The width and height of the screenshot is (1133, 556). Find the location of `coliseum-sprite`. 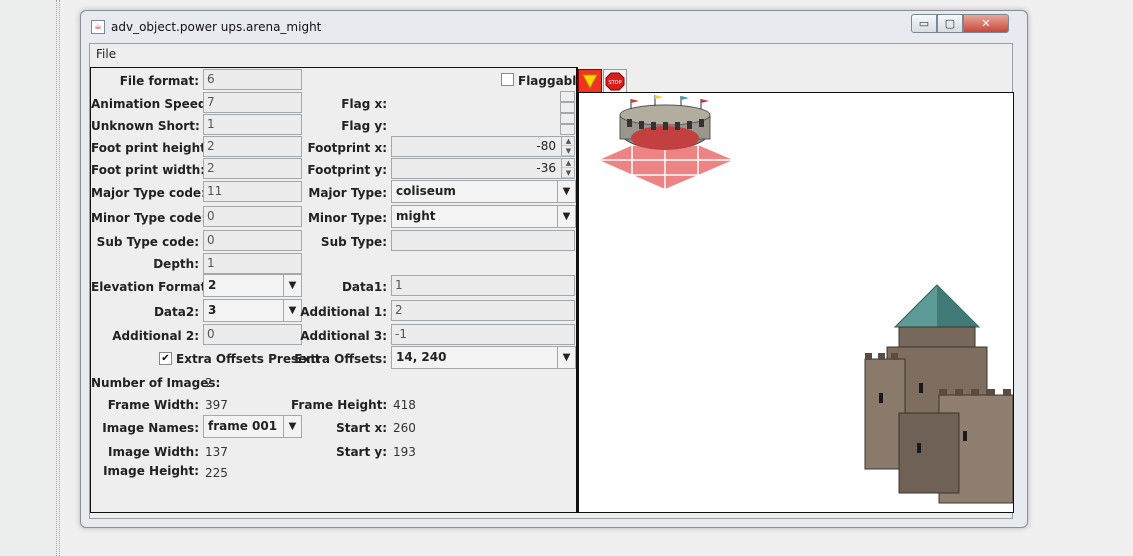

coliseum-sprite is located at coordinates (666, 142).